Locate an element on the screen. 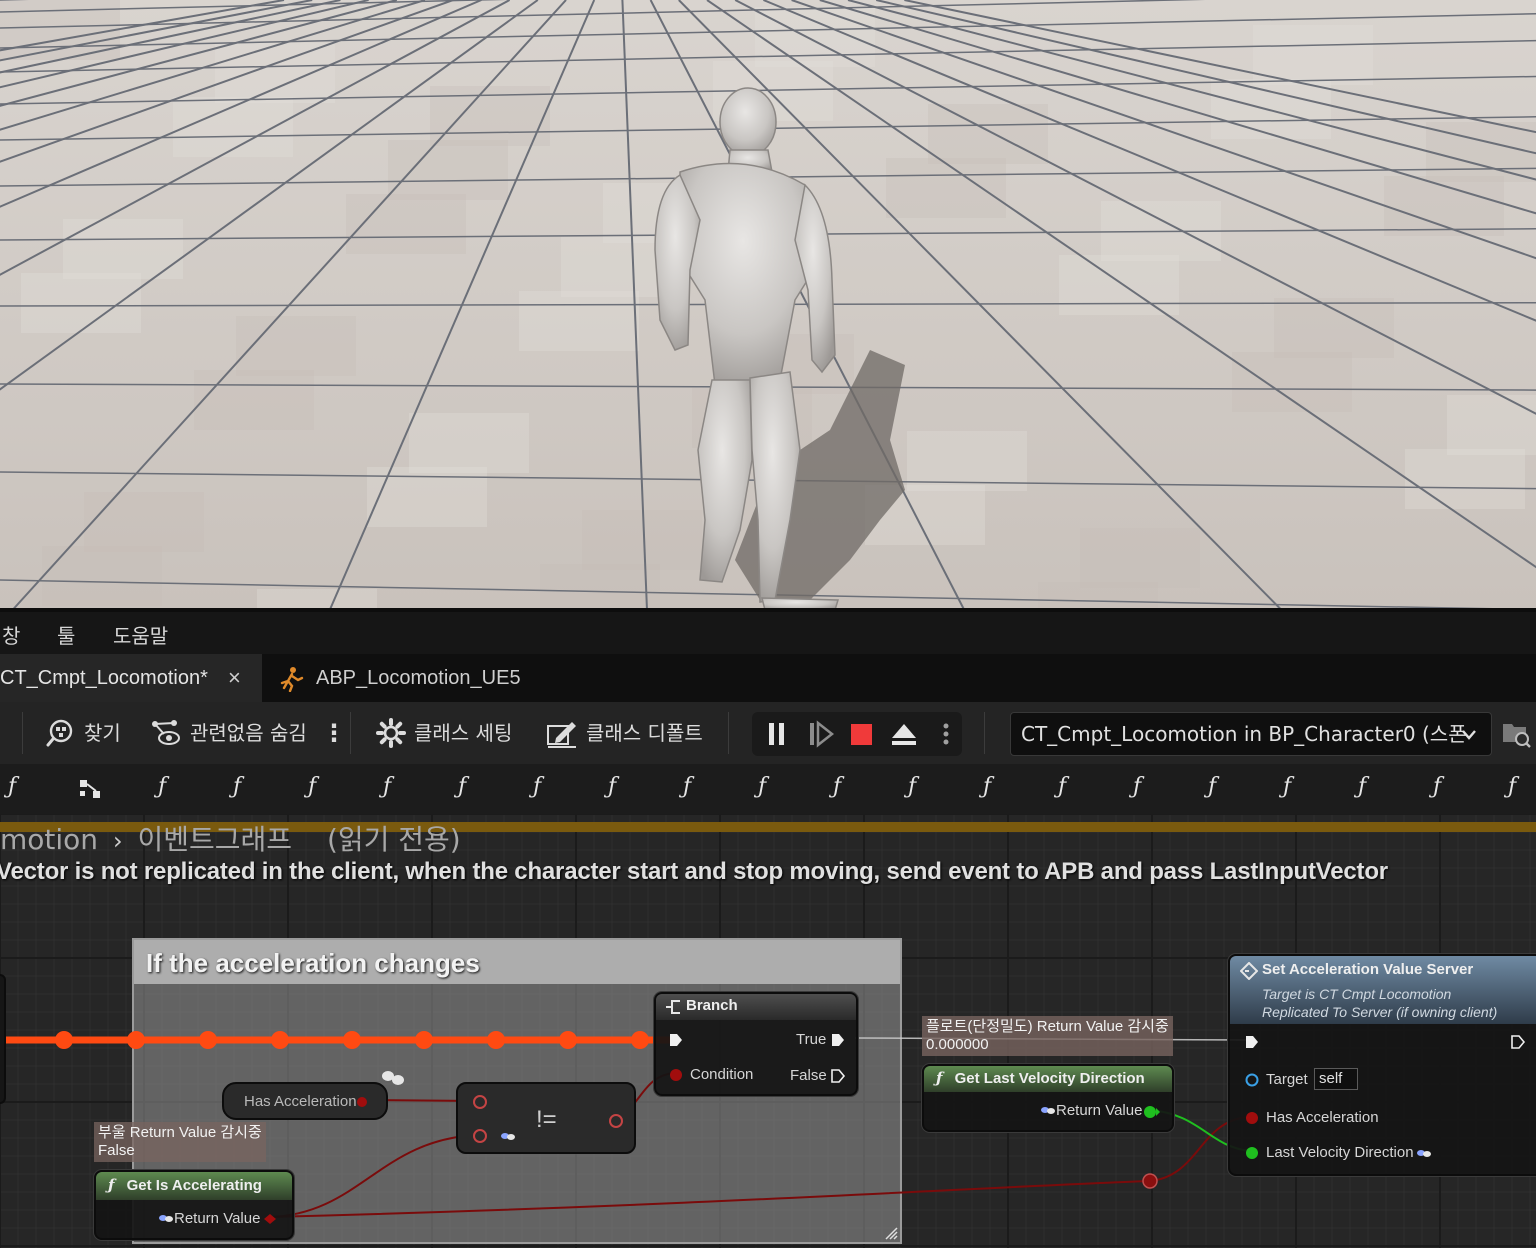 The width and height of the screenshot is (1536, 1248). watch-bool-value: False is located at coordinates (116, 1150).